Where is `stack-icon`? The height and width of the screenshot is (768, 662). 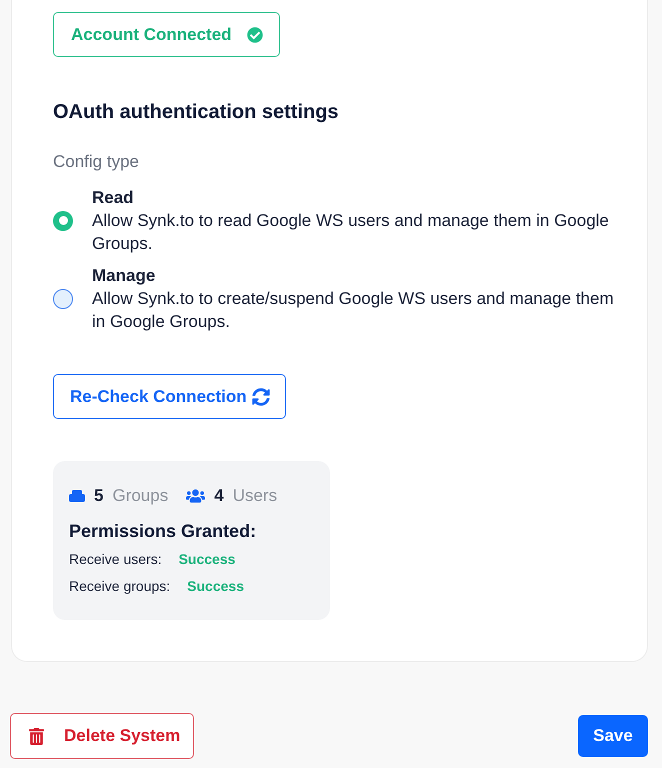 stack-icon is located at coordinates (77, 496).